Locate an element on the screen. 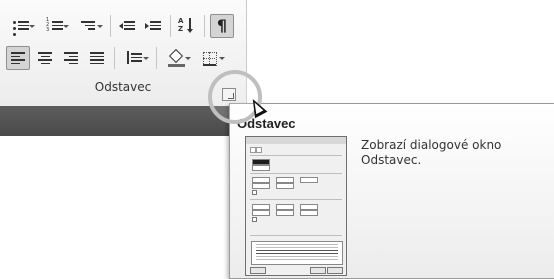 This screenshot has width=554, height=279. mini-dialog-tabs is located at coordinates (256, 150).